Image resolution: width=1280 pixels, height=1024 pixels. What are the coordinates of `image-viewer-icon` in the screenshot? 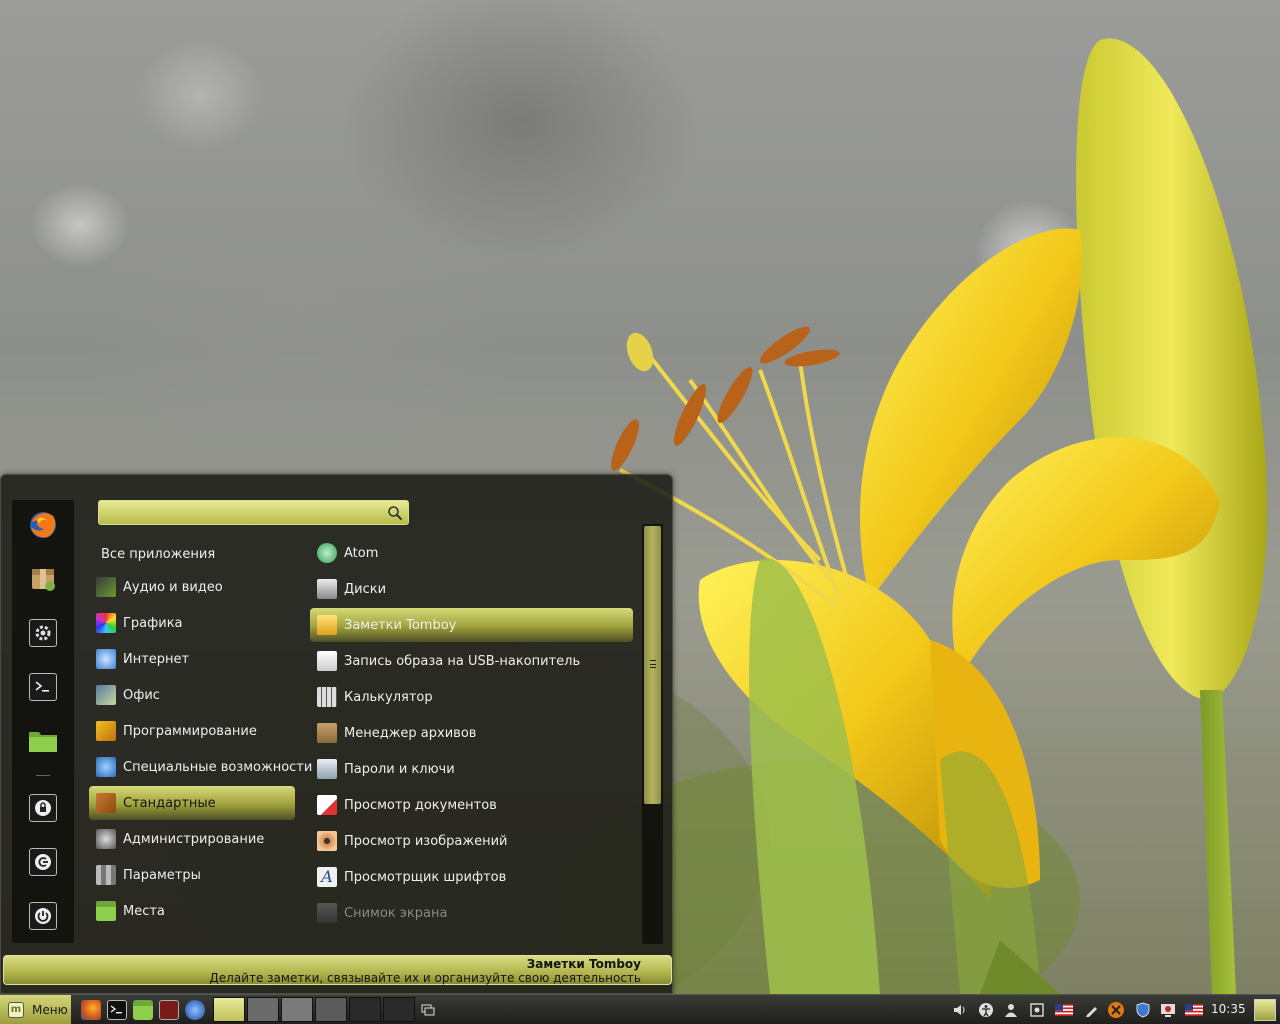 It's located at (327, 841).